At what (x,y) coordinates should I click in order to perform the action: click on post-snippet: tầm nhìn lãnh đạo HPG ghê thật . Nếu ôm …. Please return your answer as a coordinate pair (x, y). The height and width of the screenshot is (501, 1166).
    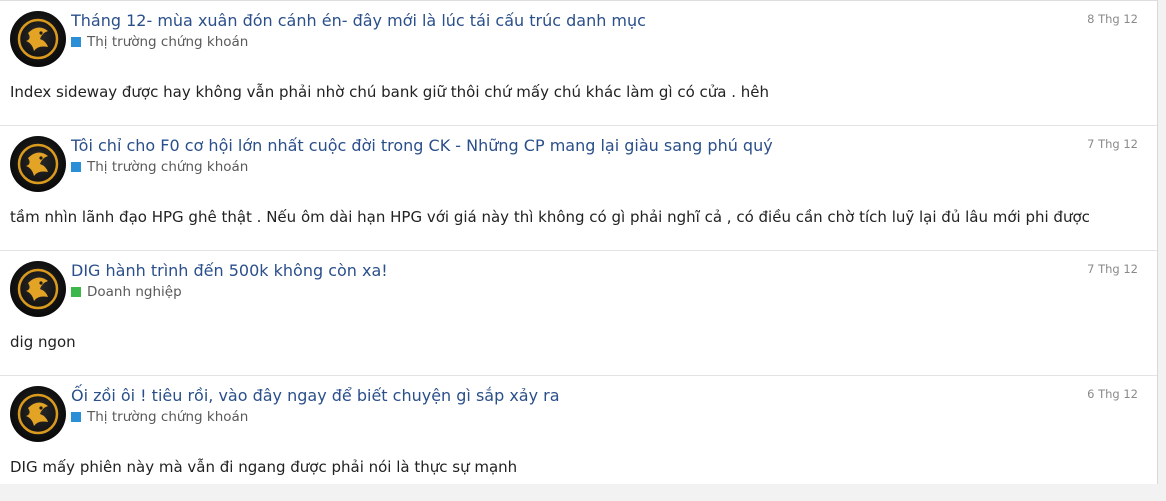
    Looking at the image, I should click on (550, 217).